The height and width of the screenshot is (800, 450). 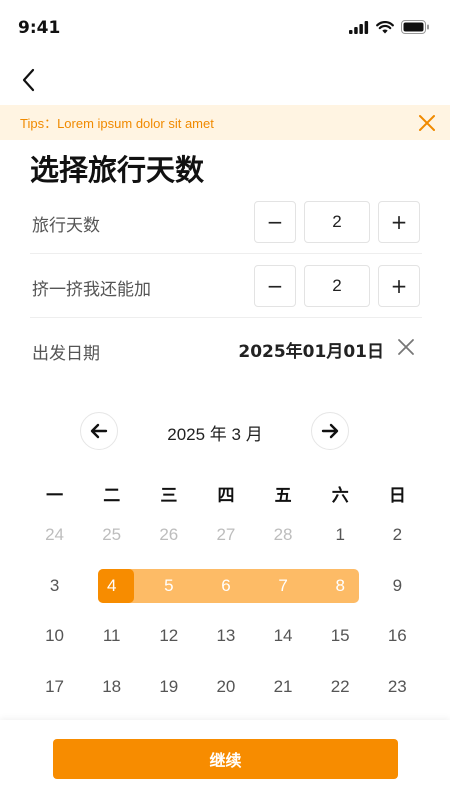 What do you see at coordinates (117, 170) in the screenshot?
I see `page-title: 选择旅行天数` at bounding box center [117, 170].